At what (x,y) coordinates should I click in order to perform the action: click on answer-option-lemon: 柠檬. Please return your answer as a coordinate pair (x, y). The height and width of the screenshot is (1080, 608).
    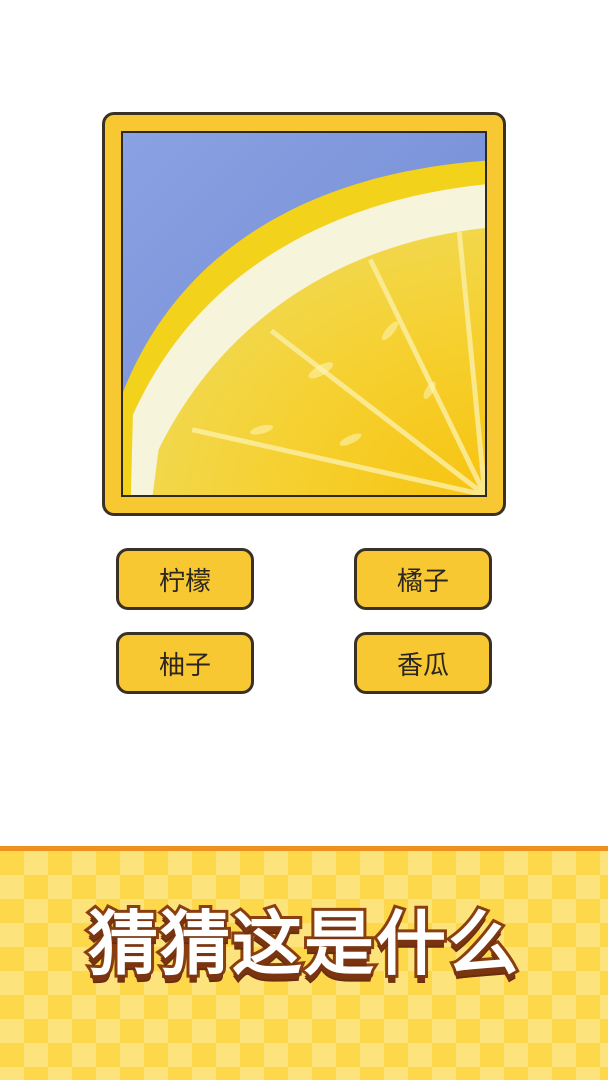
    Looking at the image, I should click on (185, 579).